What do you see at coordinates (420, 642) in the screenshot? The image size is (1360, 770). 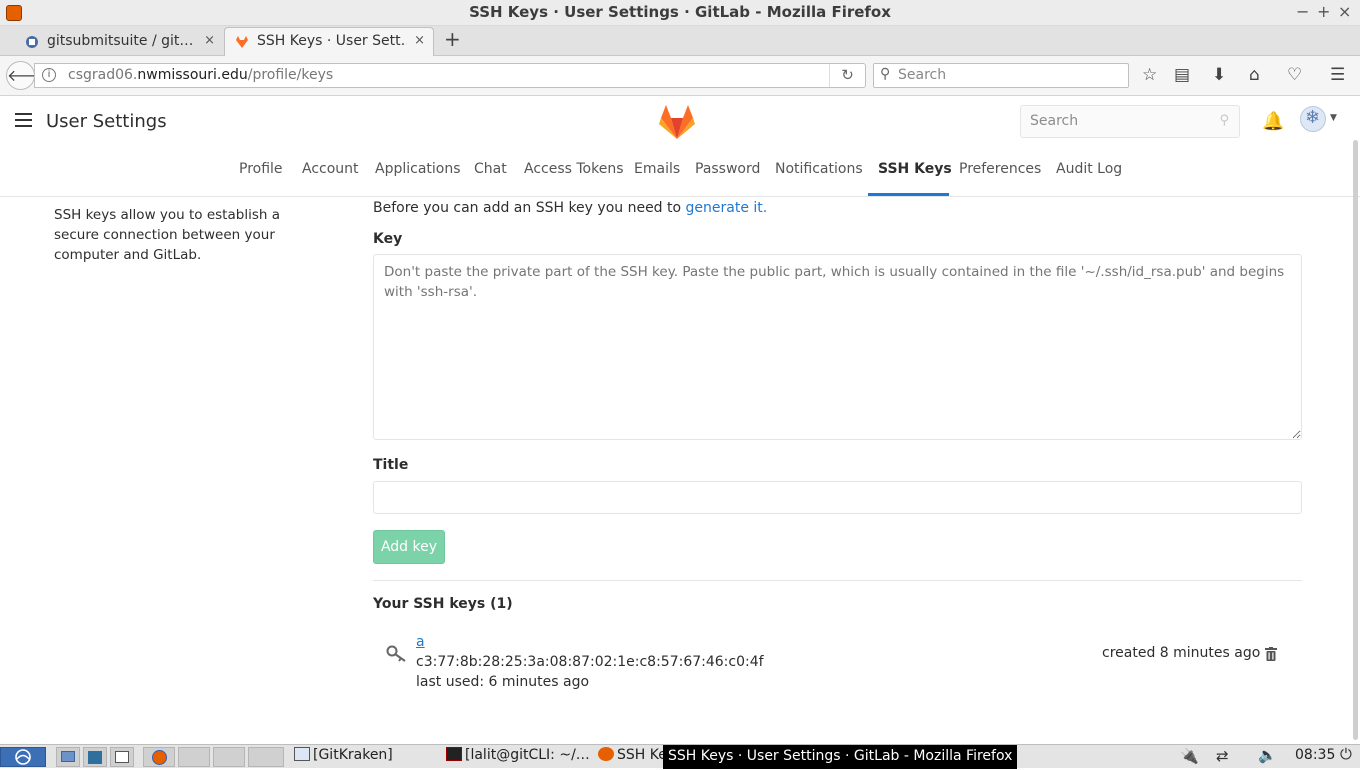 I see `ssh-key-name-link: a` at bounding box center [420, 642].